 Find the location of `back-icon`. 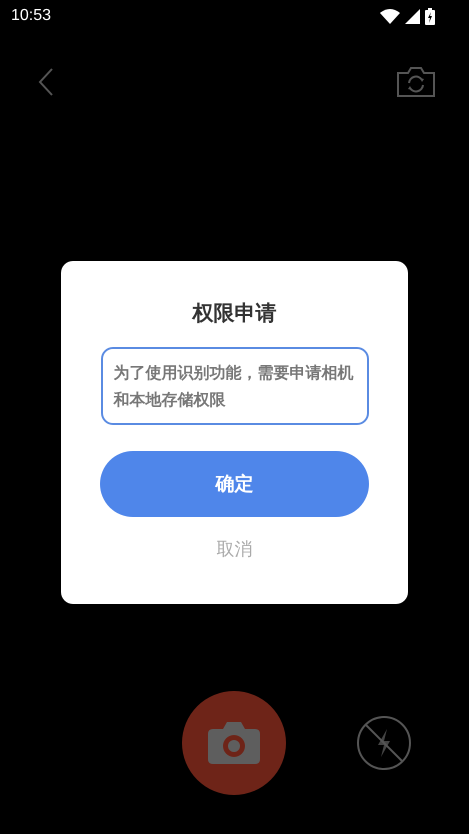

back-icon is located at coordinates (46, 82).